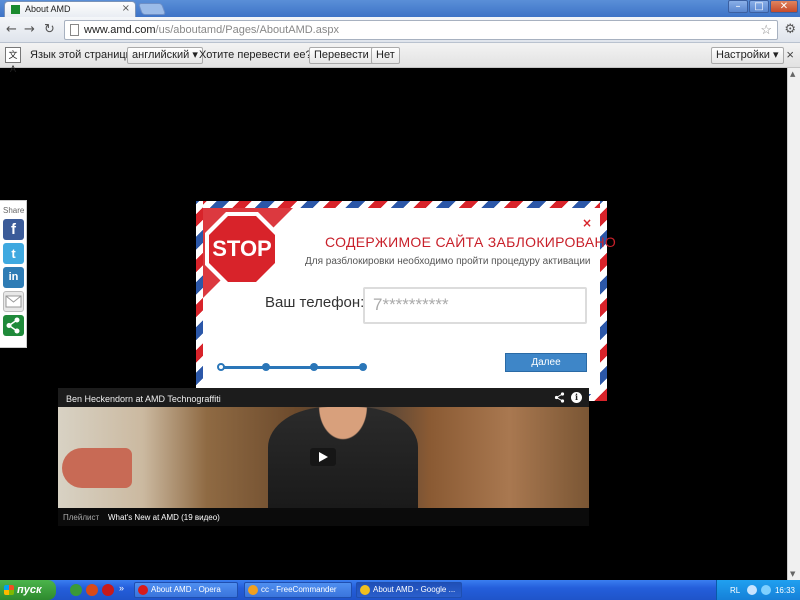 This screenshot has width=800, height=600. Describe the element at coordinates (784, 6) in the screenshot. I see `close-window-button: ✕` at that location.